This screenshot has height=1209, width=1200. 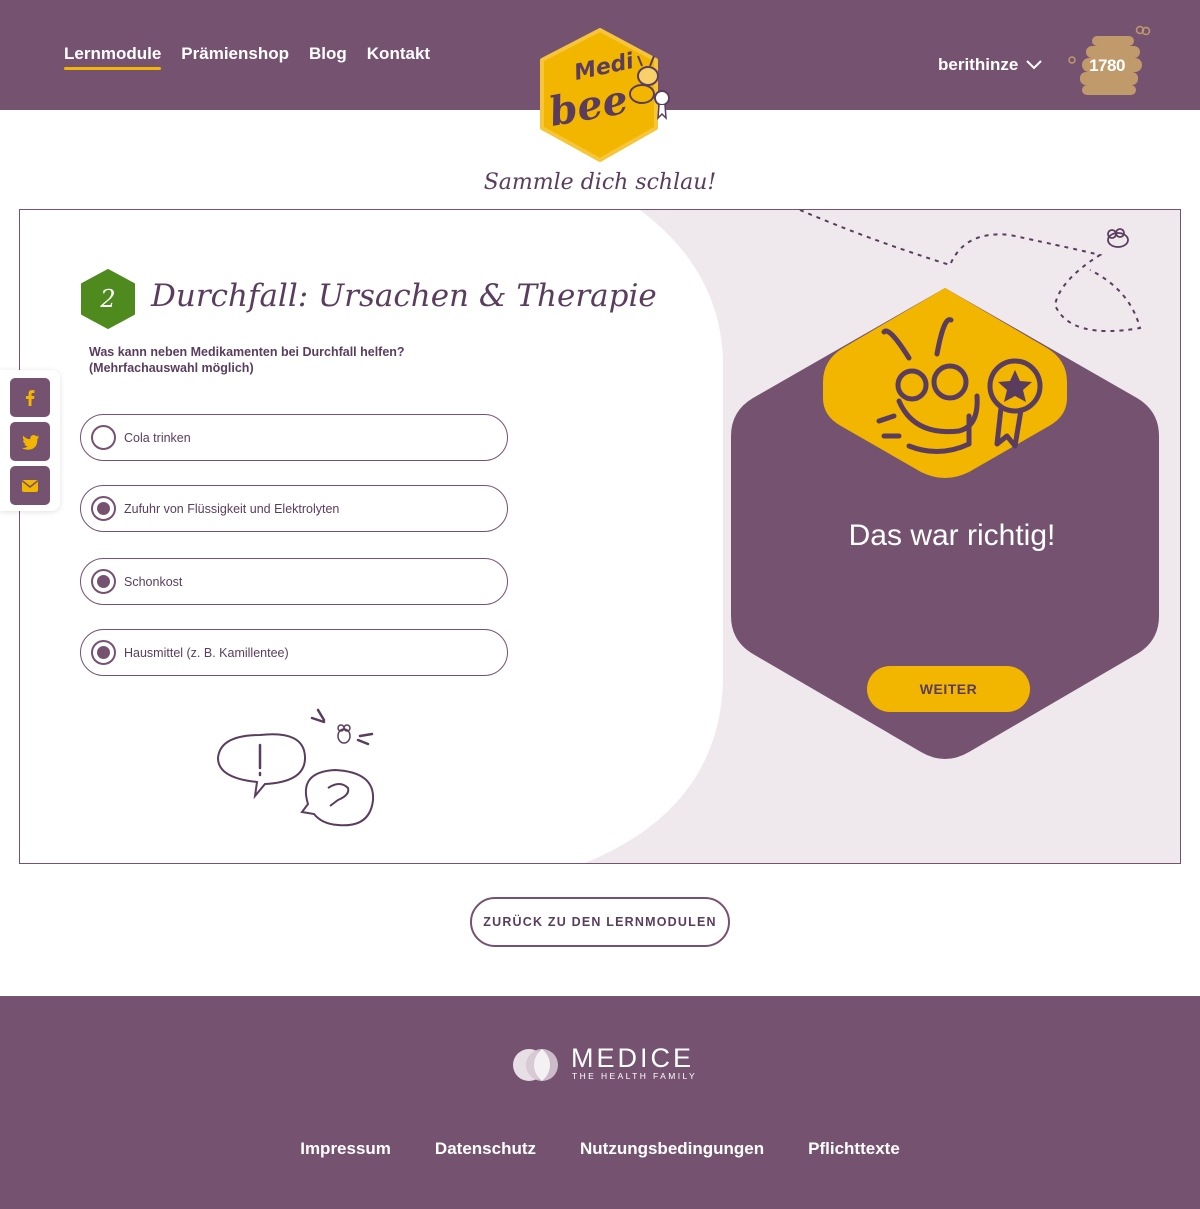 I want to click on answer-option: Cola trinken, so click(x=294, y=437).